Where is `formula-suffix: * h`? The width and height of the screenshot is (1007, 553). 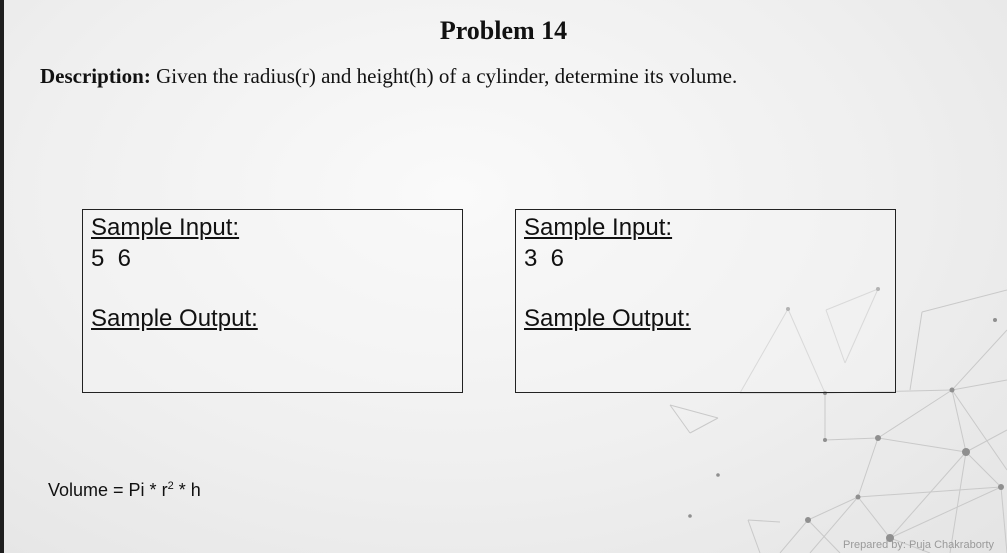 formula-suffix: * h is located at coordinates (187, 490).